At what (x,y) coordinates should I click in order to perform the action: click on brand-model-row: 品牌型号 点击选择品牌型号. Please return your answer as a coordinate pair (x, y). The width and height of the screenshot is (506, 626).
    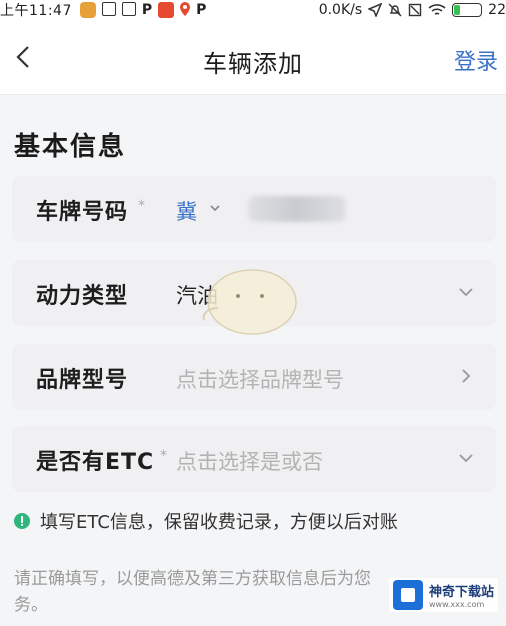
    Looking at the image, I should click on (254, 377).